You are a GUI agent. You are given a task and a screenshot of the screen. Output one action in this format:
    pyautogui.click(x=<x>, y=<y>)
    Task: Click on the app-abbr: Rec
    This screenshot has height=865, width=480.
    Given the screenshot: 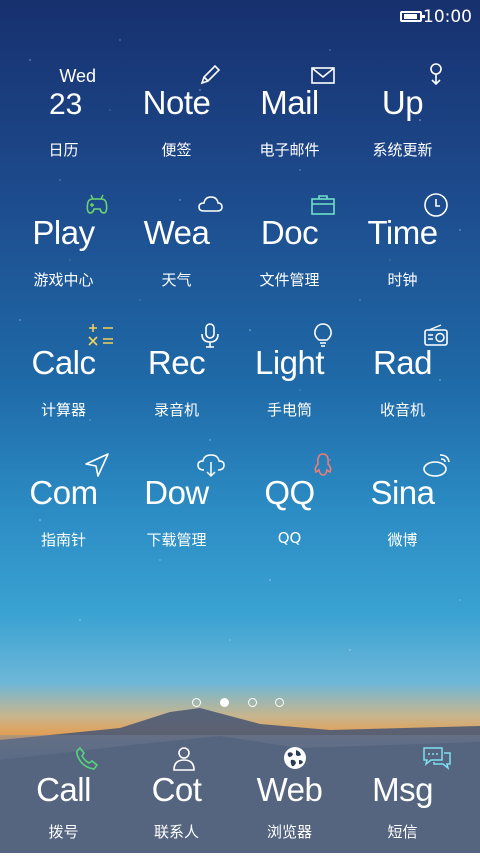 What is the action you would take?
    pyautogui.click(x=176, y=362)
    